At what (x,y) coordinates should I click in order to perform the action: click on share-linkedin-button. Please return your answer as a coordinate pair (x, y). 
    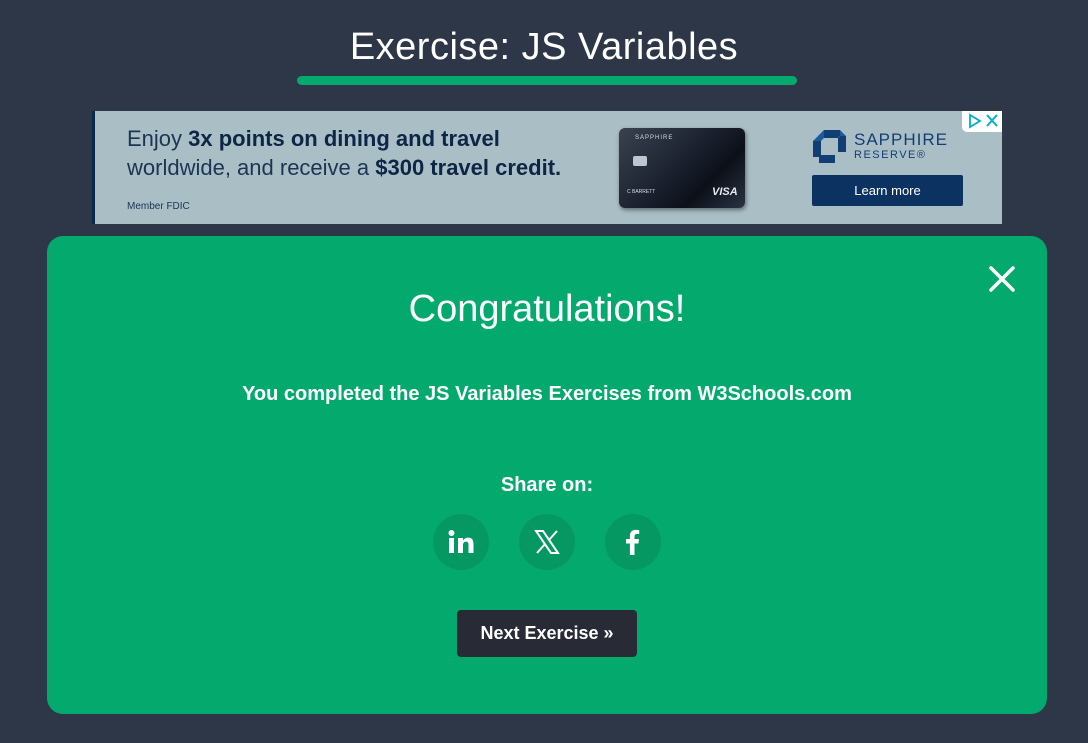
    Looking at the image, I should click on (461, 542).